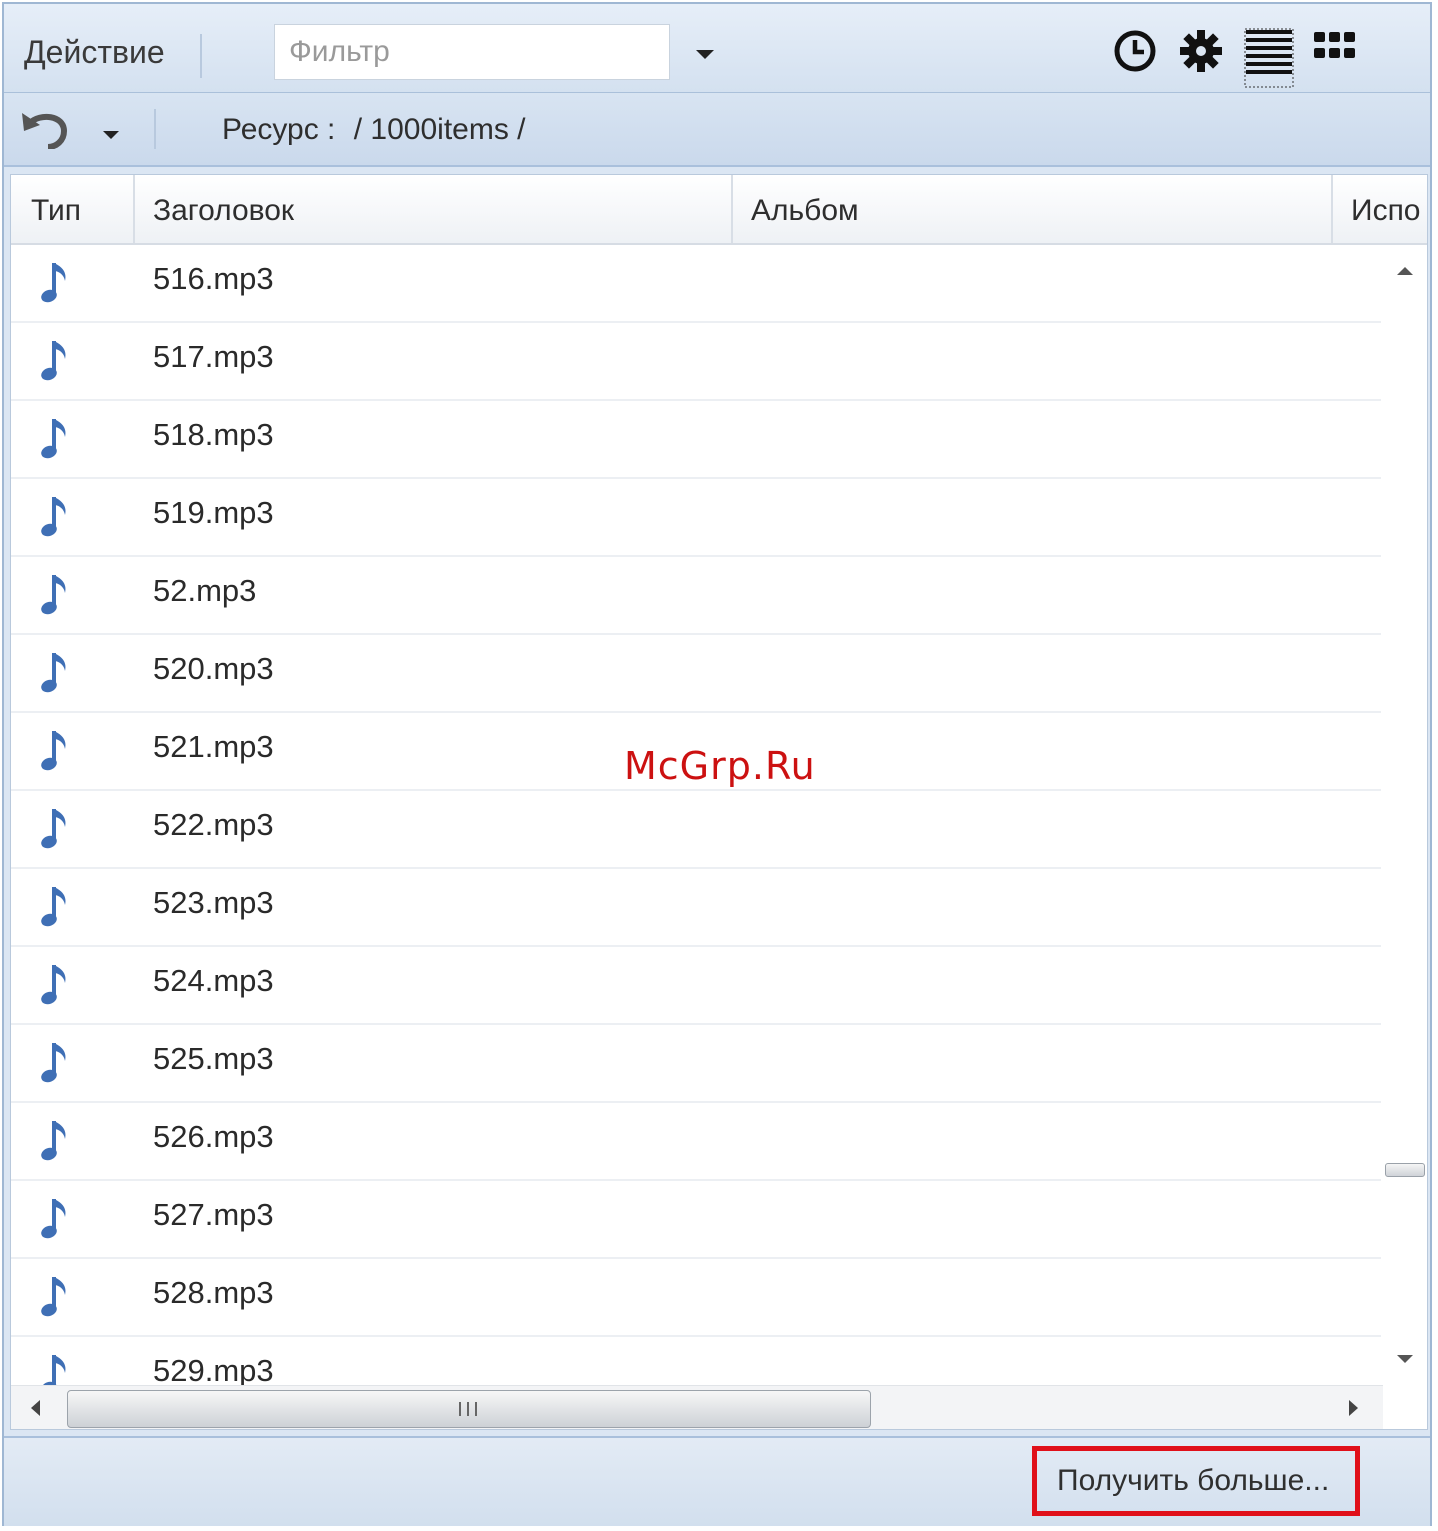 The height and width of the screenshot is (1531, 1438). I want to click on filter-input, so click(472, 52).